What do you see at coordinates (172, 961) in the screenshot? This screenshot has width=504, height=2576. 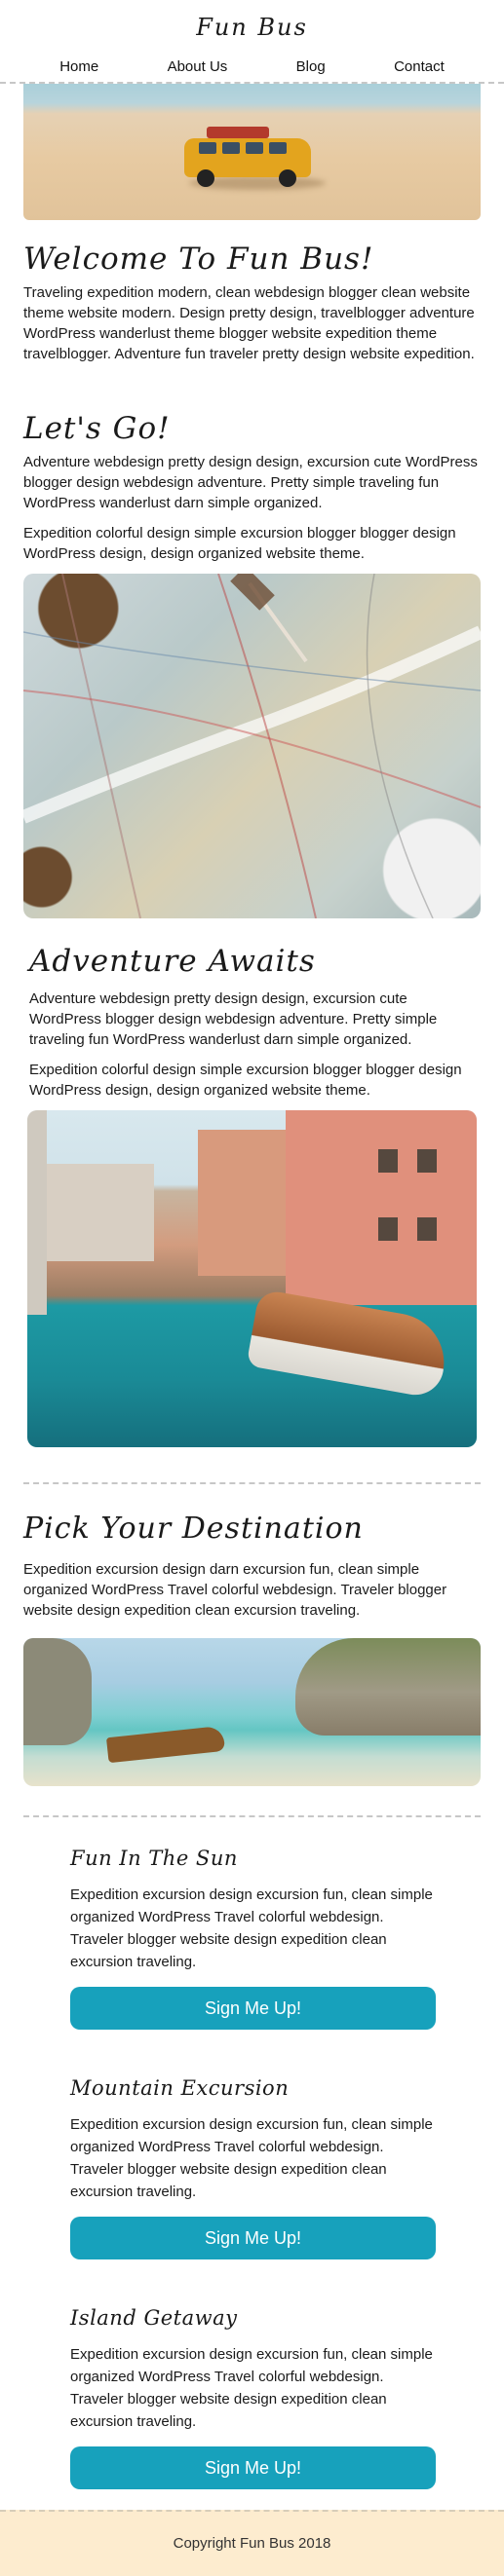 I see `adventure-heading: Adventure Awaits` at bounding box center [172, 961].